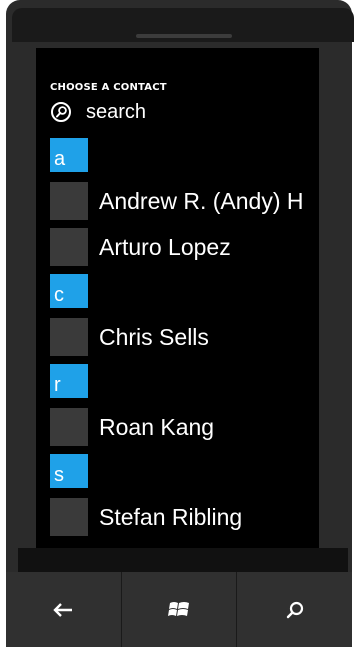 The width and height of the screenshot is (358, 647). I want to click on start-button, so click(179, 609).